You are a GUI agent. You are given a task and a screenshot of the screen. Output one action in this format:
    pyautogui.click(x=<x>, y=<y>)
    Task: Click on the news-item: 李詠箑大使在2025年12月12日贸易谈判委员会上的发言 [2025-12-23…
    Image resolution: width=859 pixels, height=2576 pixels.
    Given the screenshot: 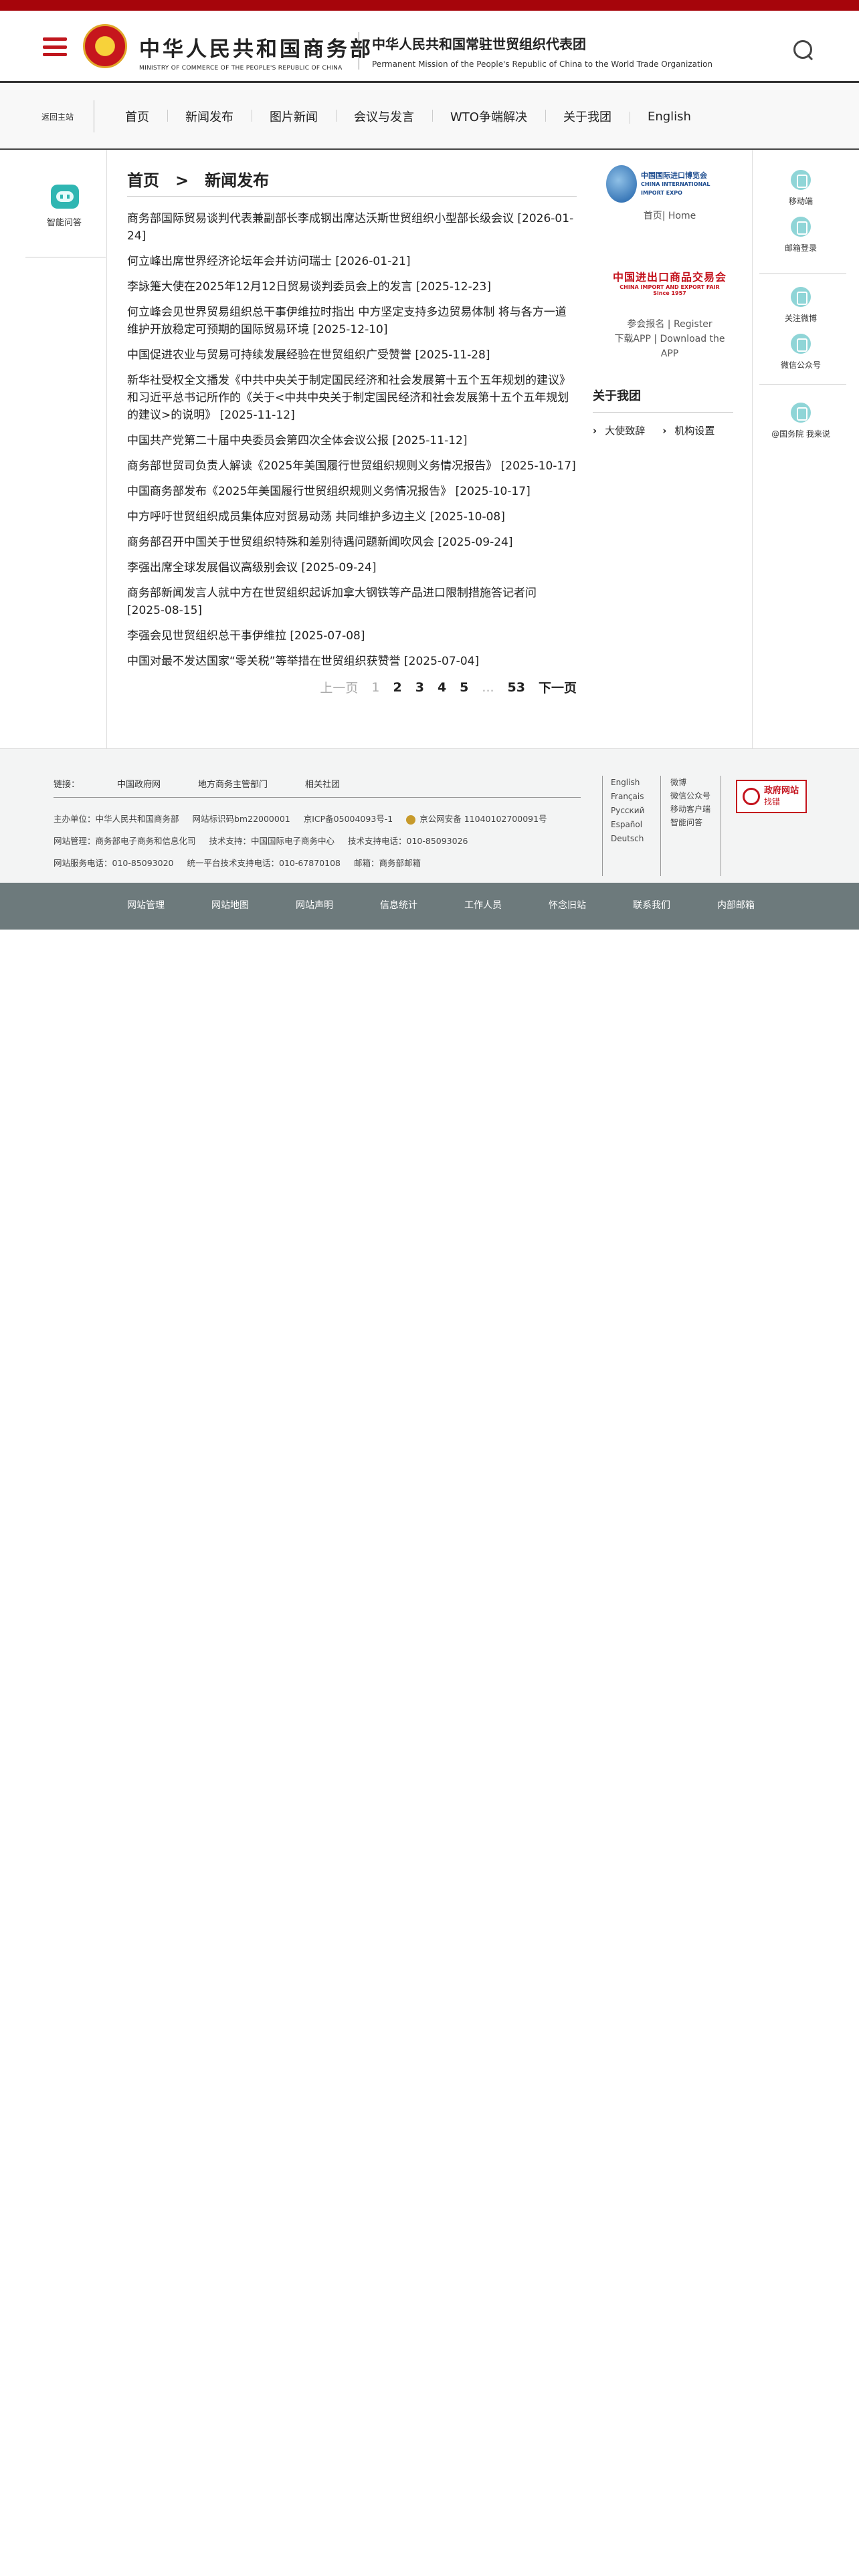 What is the action you would take?
    pyautogui.click(x=352, y=287)
    